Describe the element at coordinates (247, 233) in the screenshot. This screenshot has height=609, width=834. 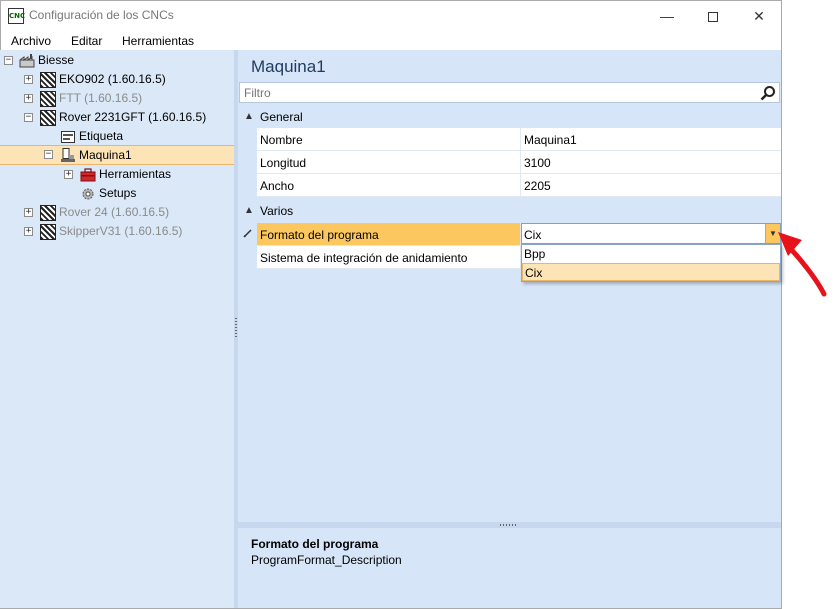
I see `pencil-icon` at that location.